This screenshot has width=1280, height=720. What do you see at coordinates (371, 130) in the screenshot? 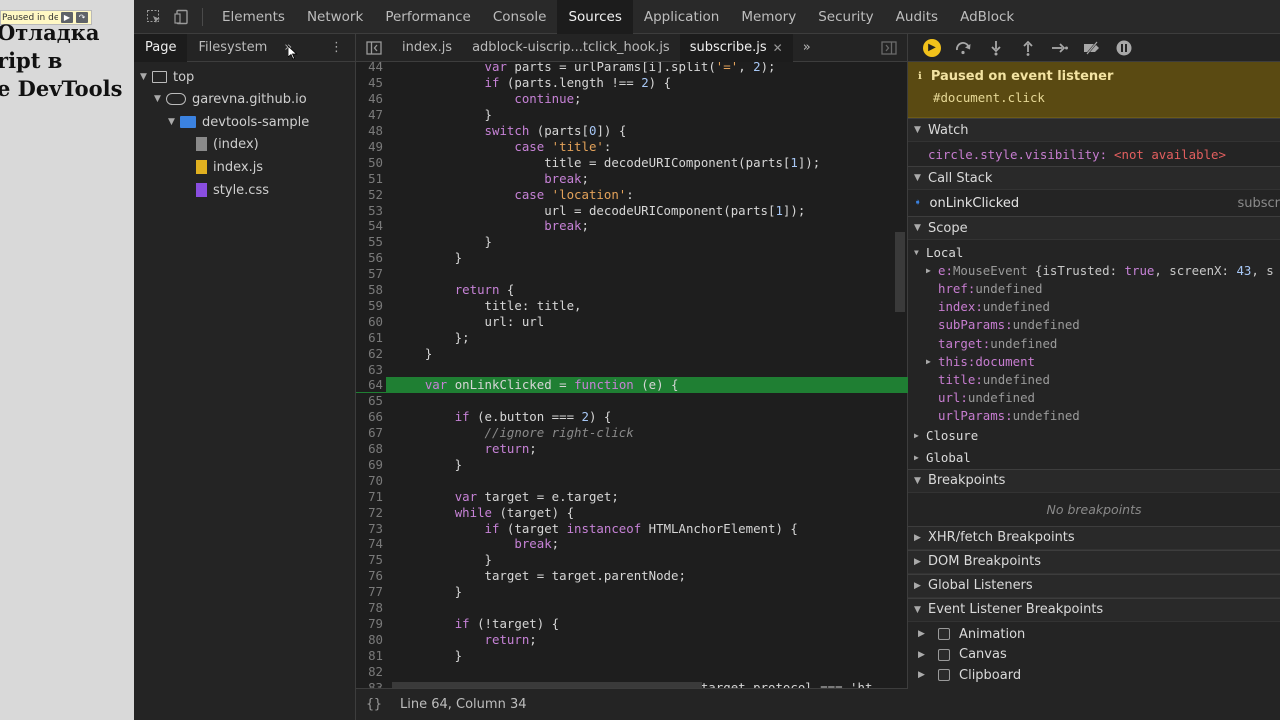
I see `line-number: 48` at bounding box center [371, 130].